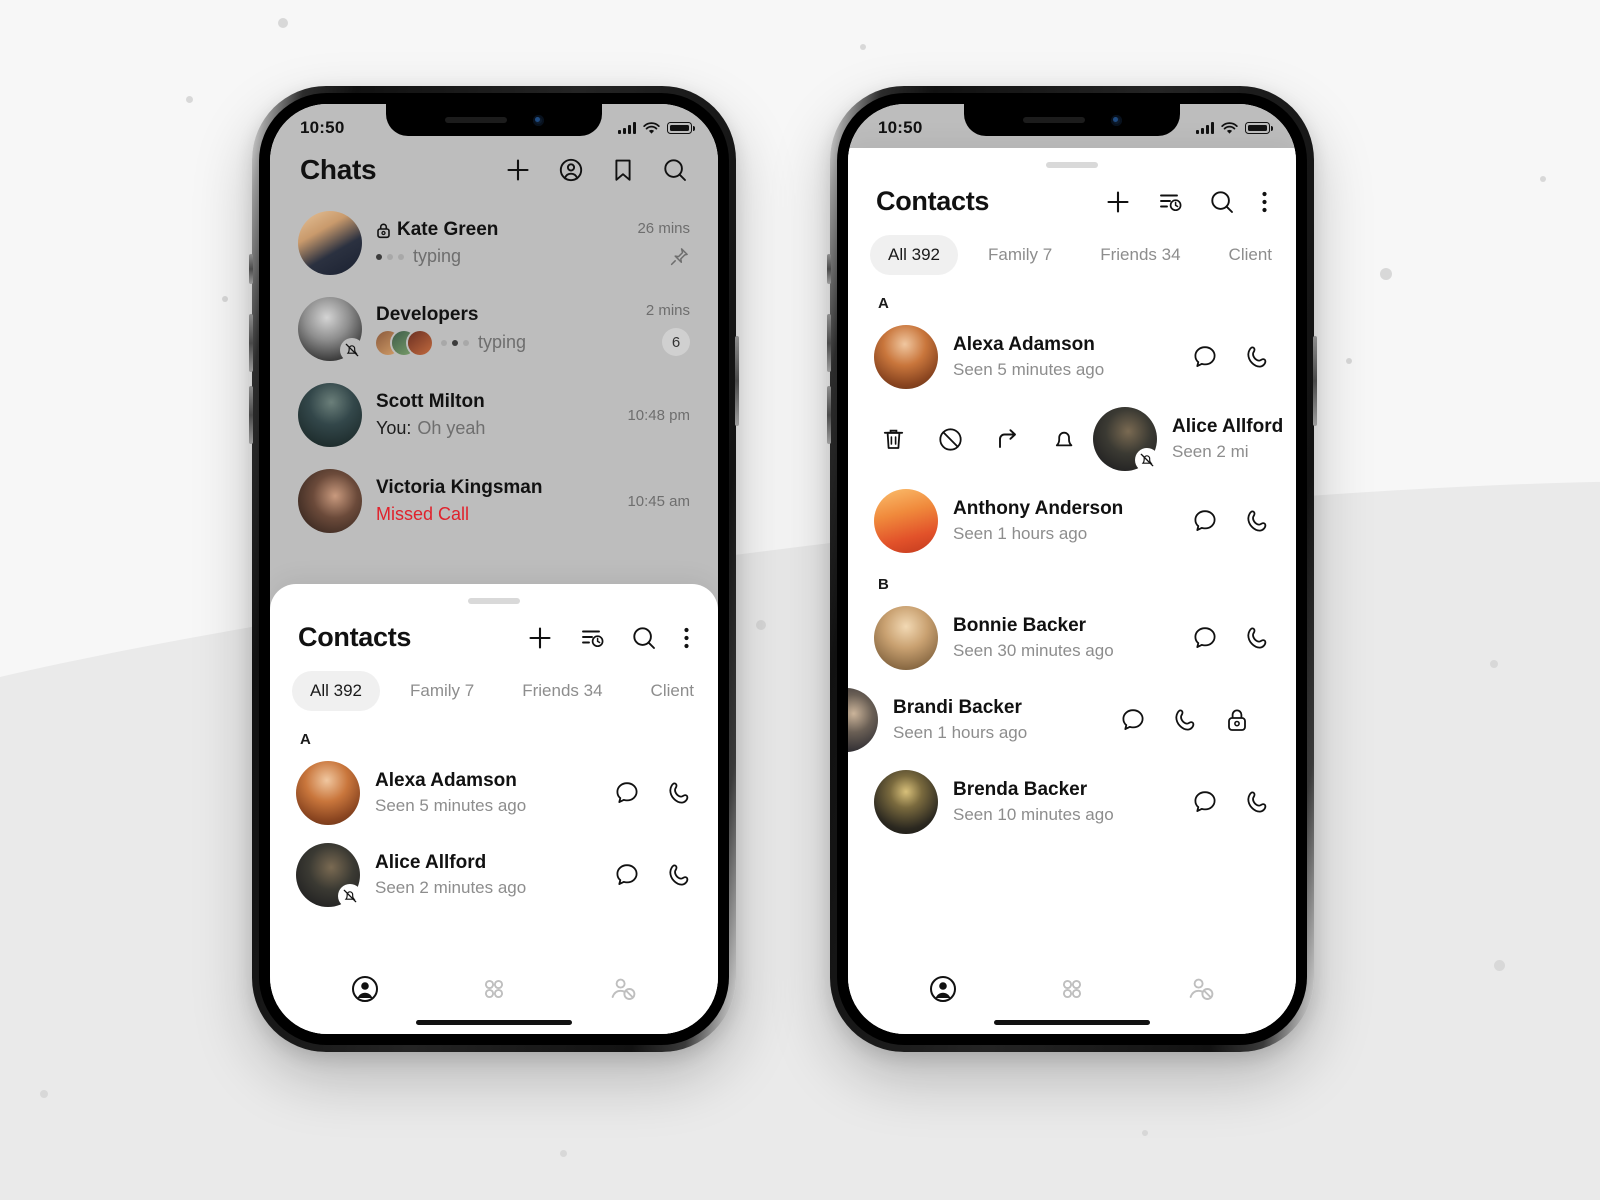 The height and width of the screenshot is (1200, 1600). Describe the element at coordinates (1072, 802) in the screenshot. I see `contact-list-item: Brenda Backer Seen 10 minutes ago` at that location.